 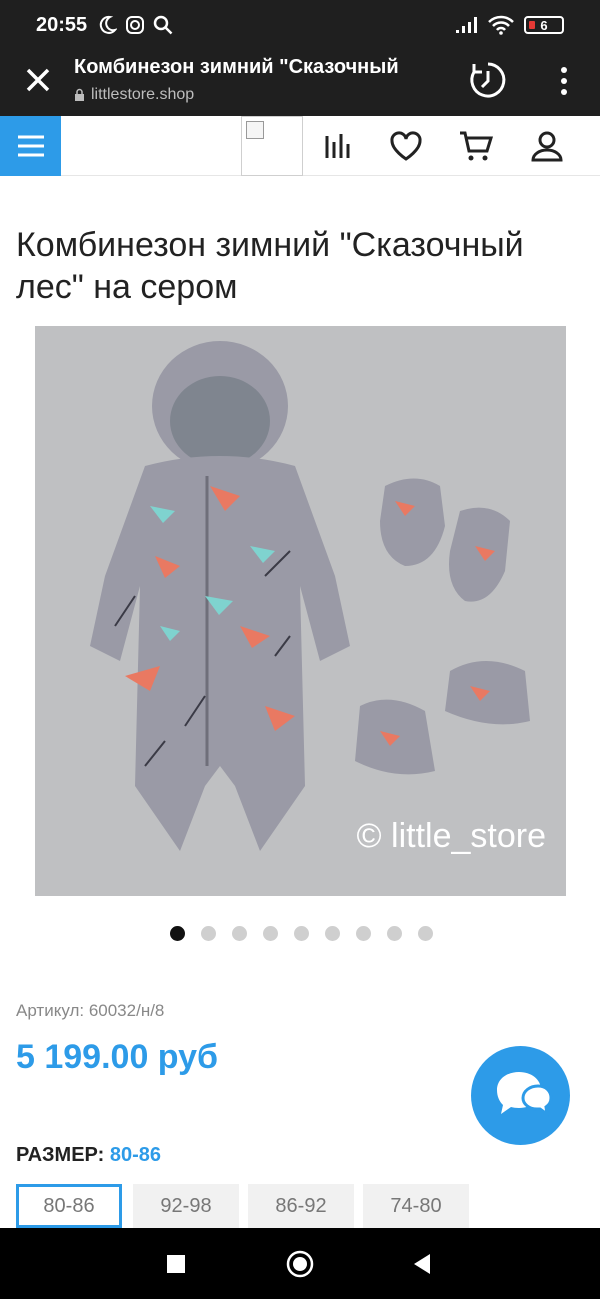 I want to click on home-icon, so click(x=300, y=1264).